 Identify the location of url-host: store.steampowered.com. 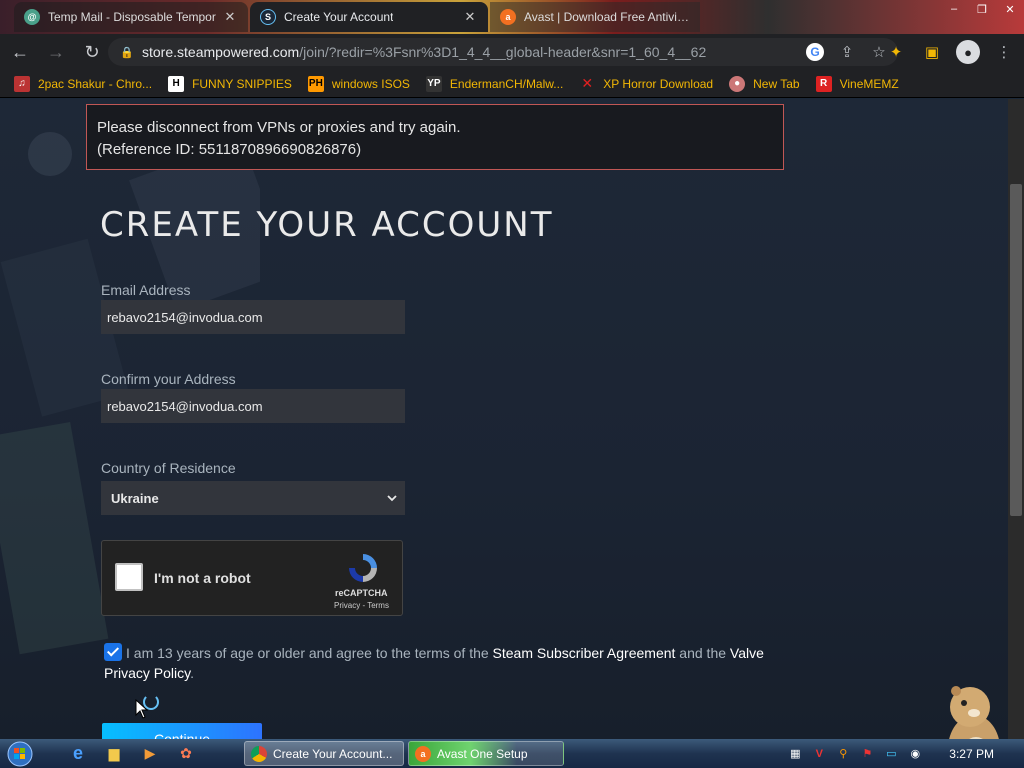
(221, 52).